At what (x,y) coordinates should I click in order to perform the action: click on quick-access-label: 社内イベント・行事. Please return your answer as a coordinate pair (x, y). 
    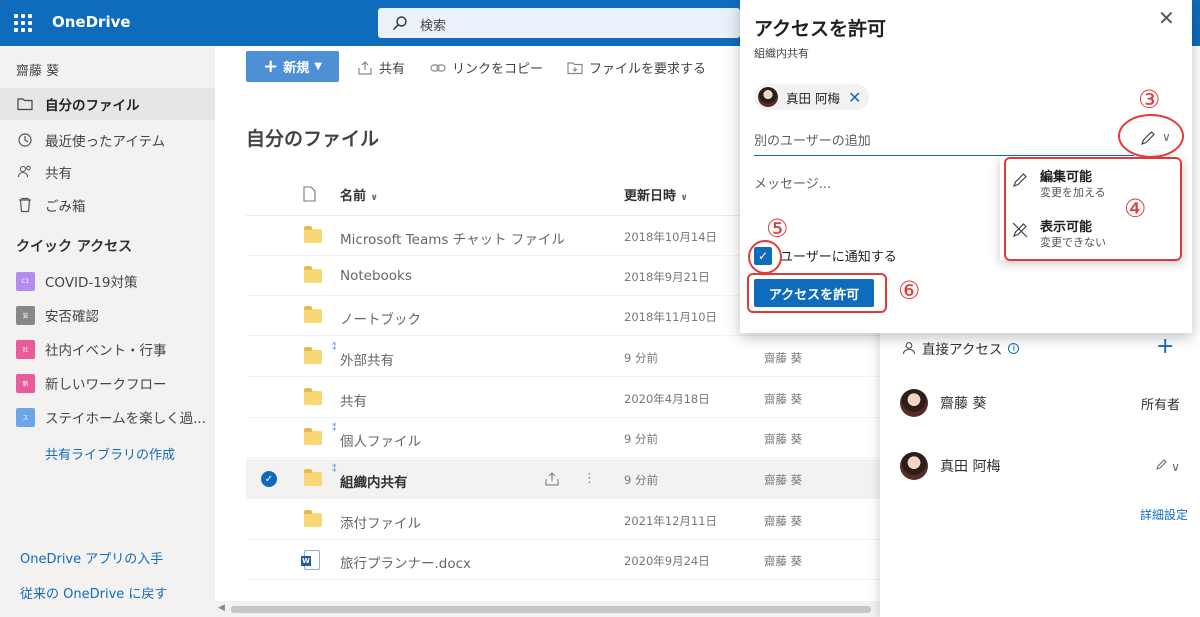
    Looking at the image, I should click on (106, 351).